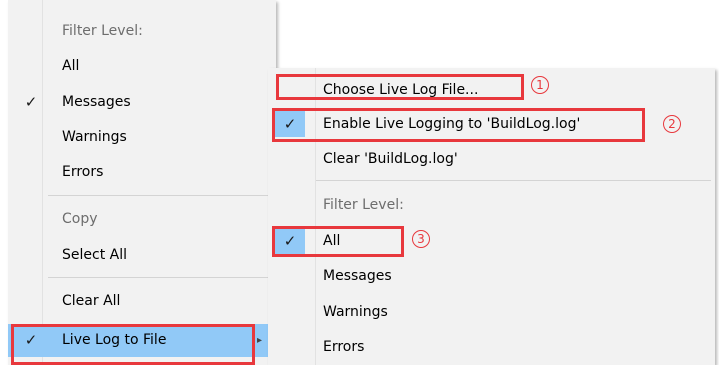  Describe the element at coordinates (290, 241) in the screenshot. I see `submenu-all-check-icon: ✓` at that location.